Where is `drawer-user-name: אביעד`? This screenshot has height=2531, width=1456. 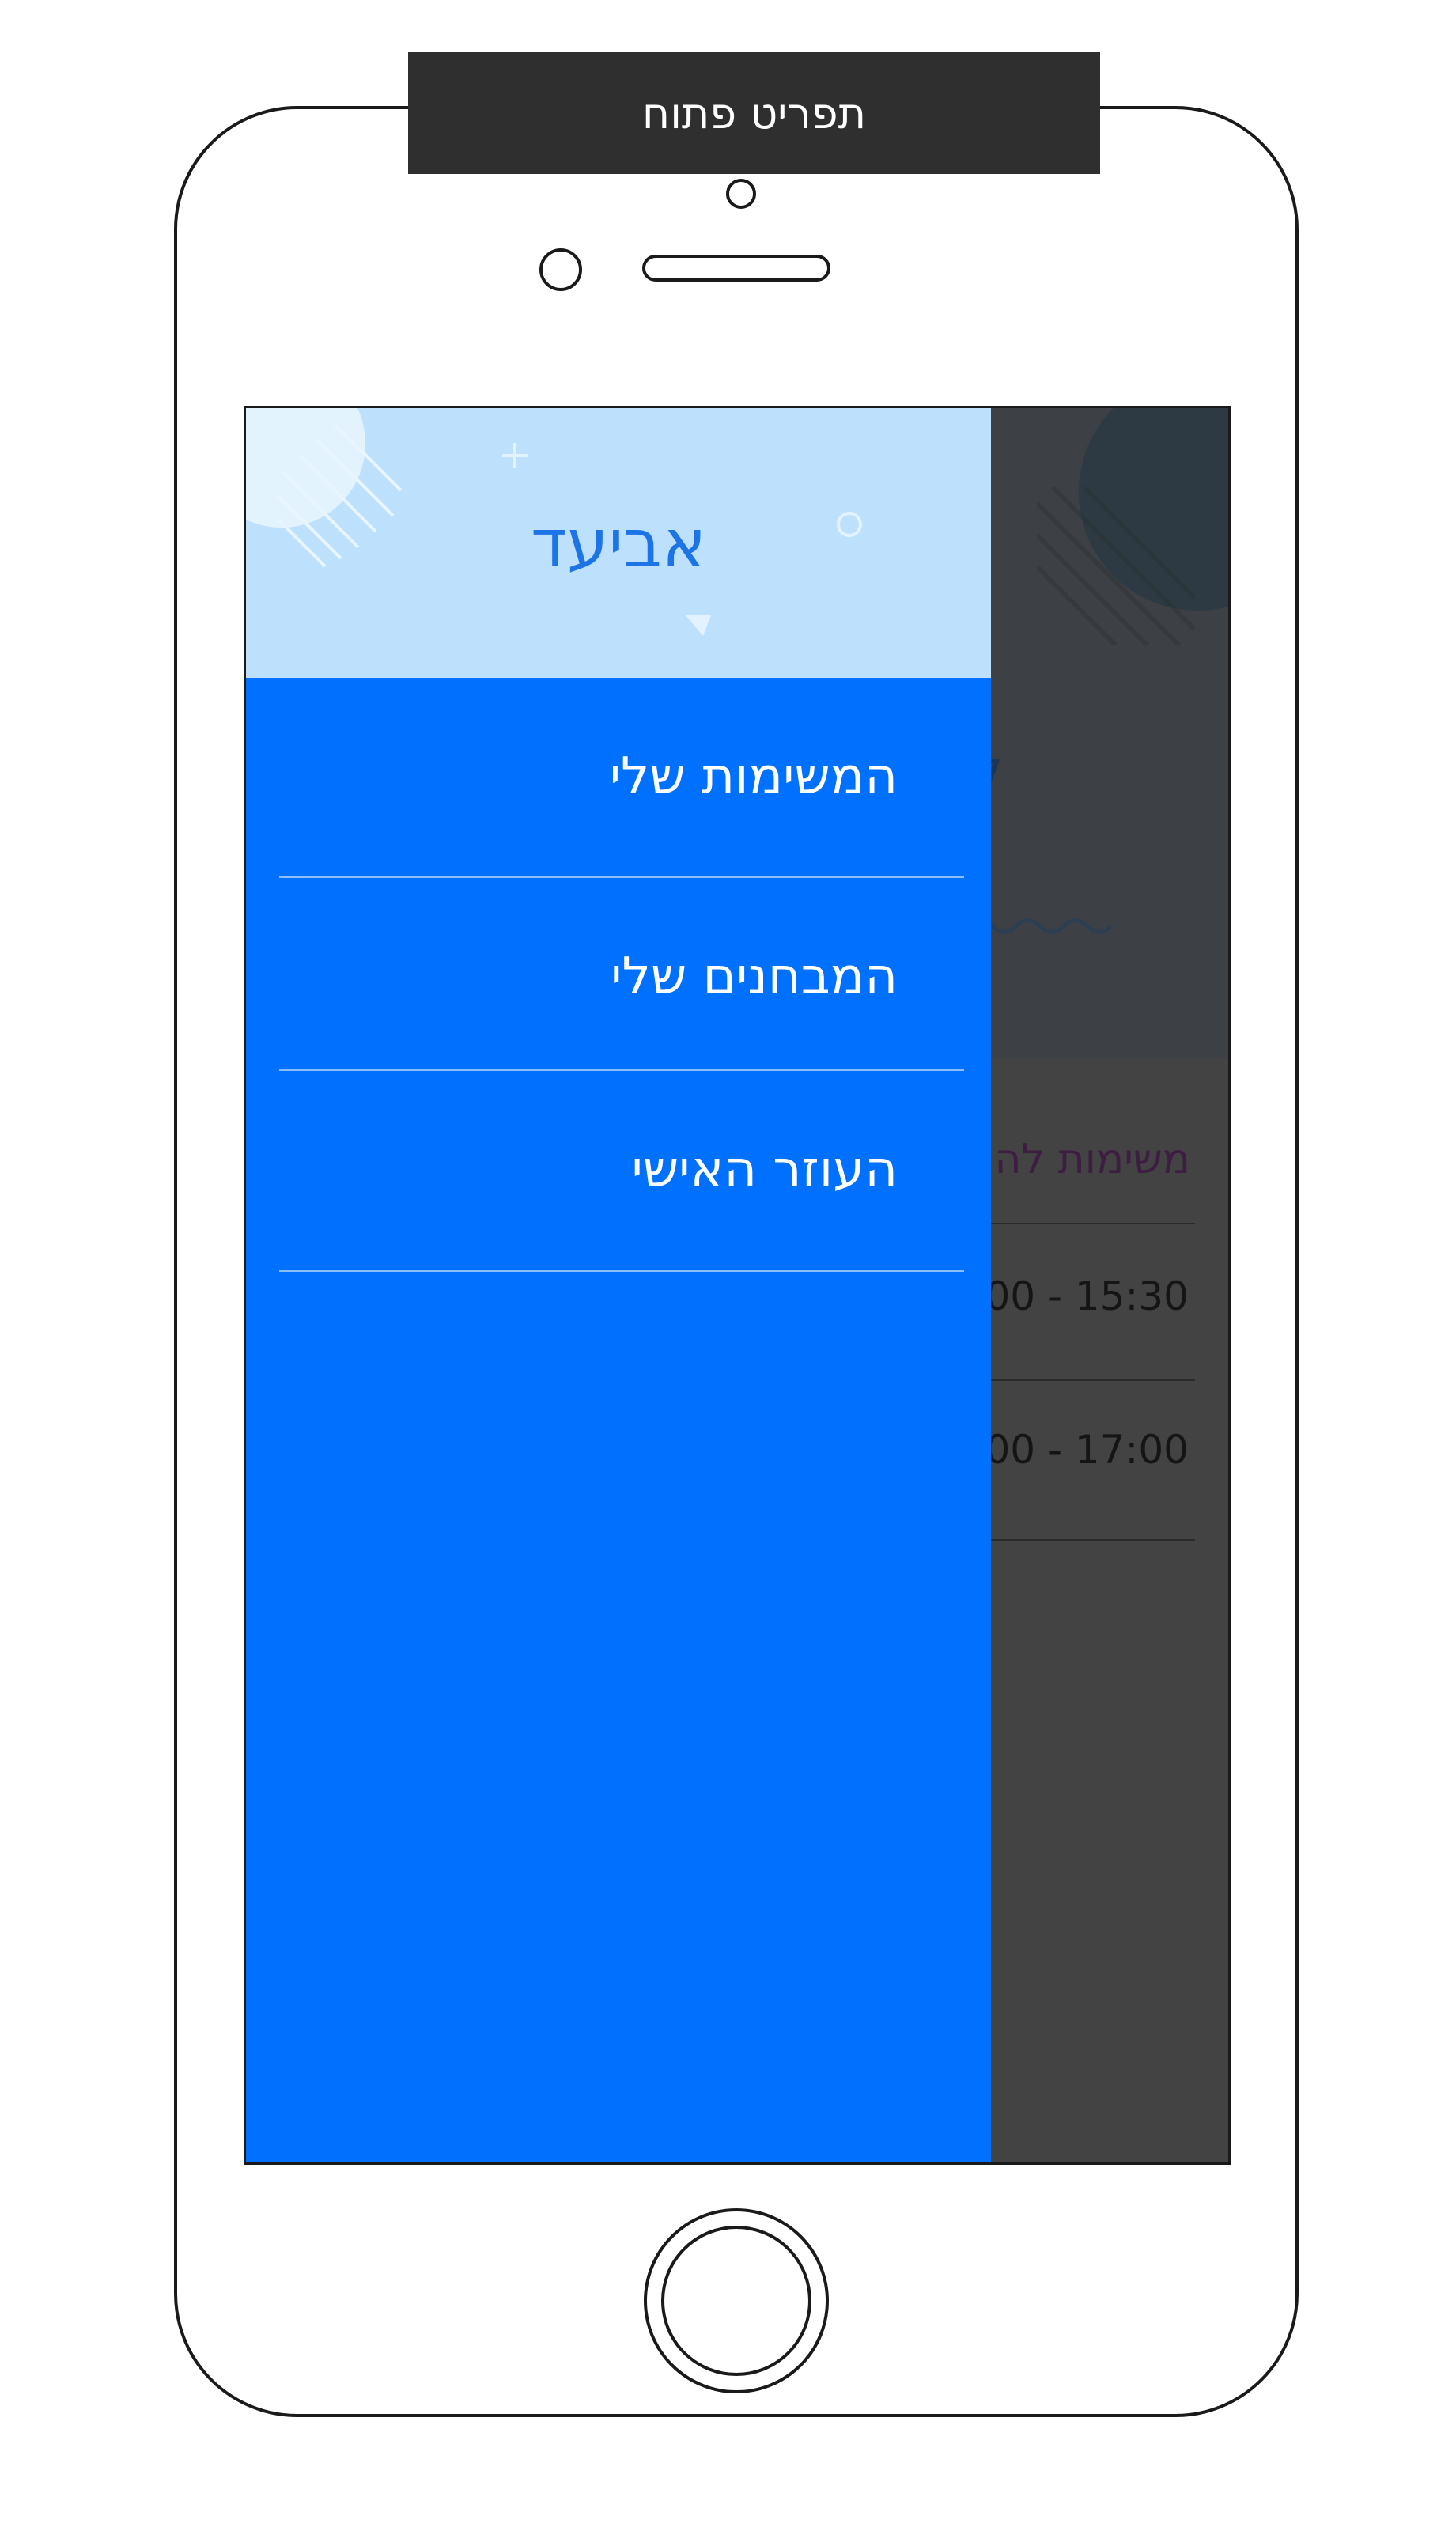
drawer-user-name: אביעד is located at coordinates (618, 543).